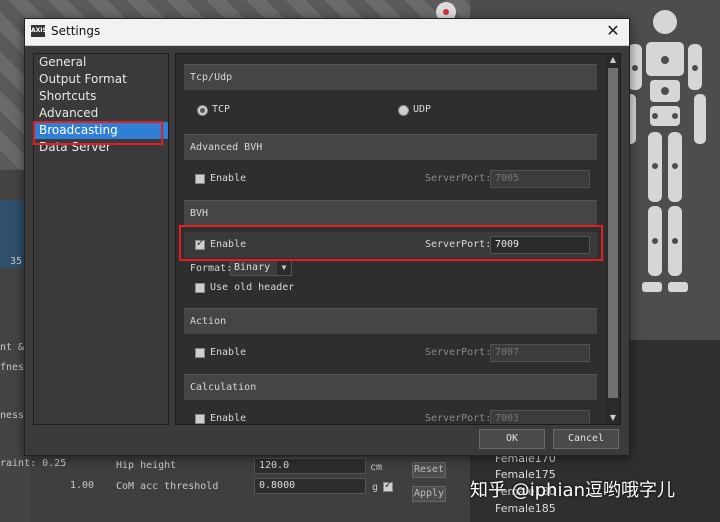  Describe the element at coordinates (390, 245) in the screenshot. I see `bvh-row: Enable ServerPort: 7009` at that location.